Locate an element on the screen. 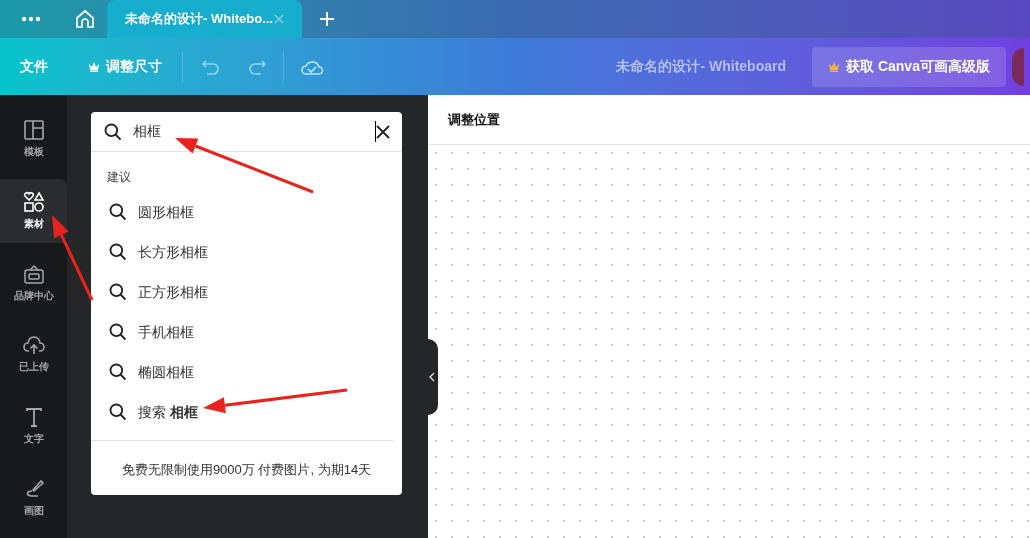 This screenshot has height=538, width=1030. canvas-header: 调整位置 is located at coordinates (474, 119).